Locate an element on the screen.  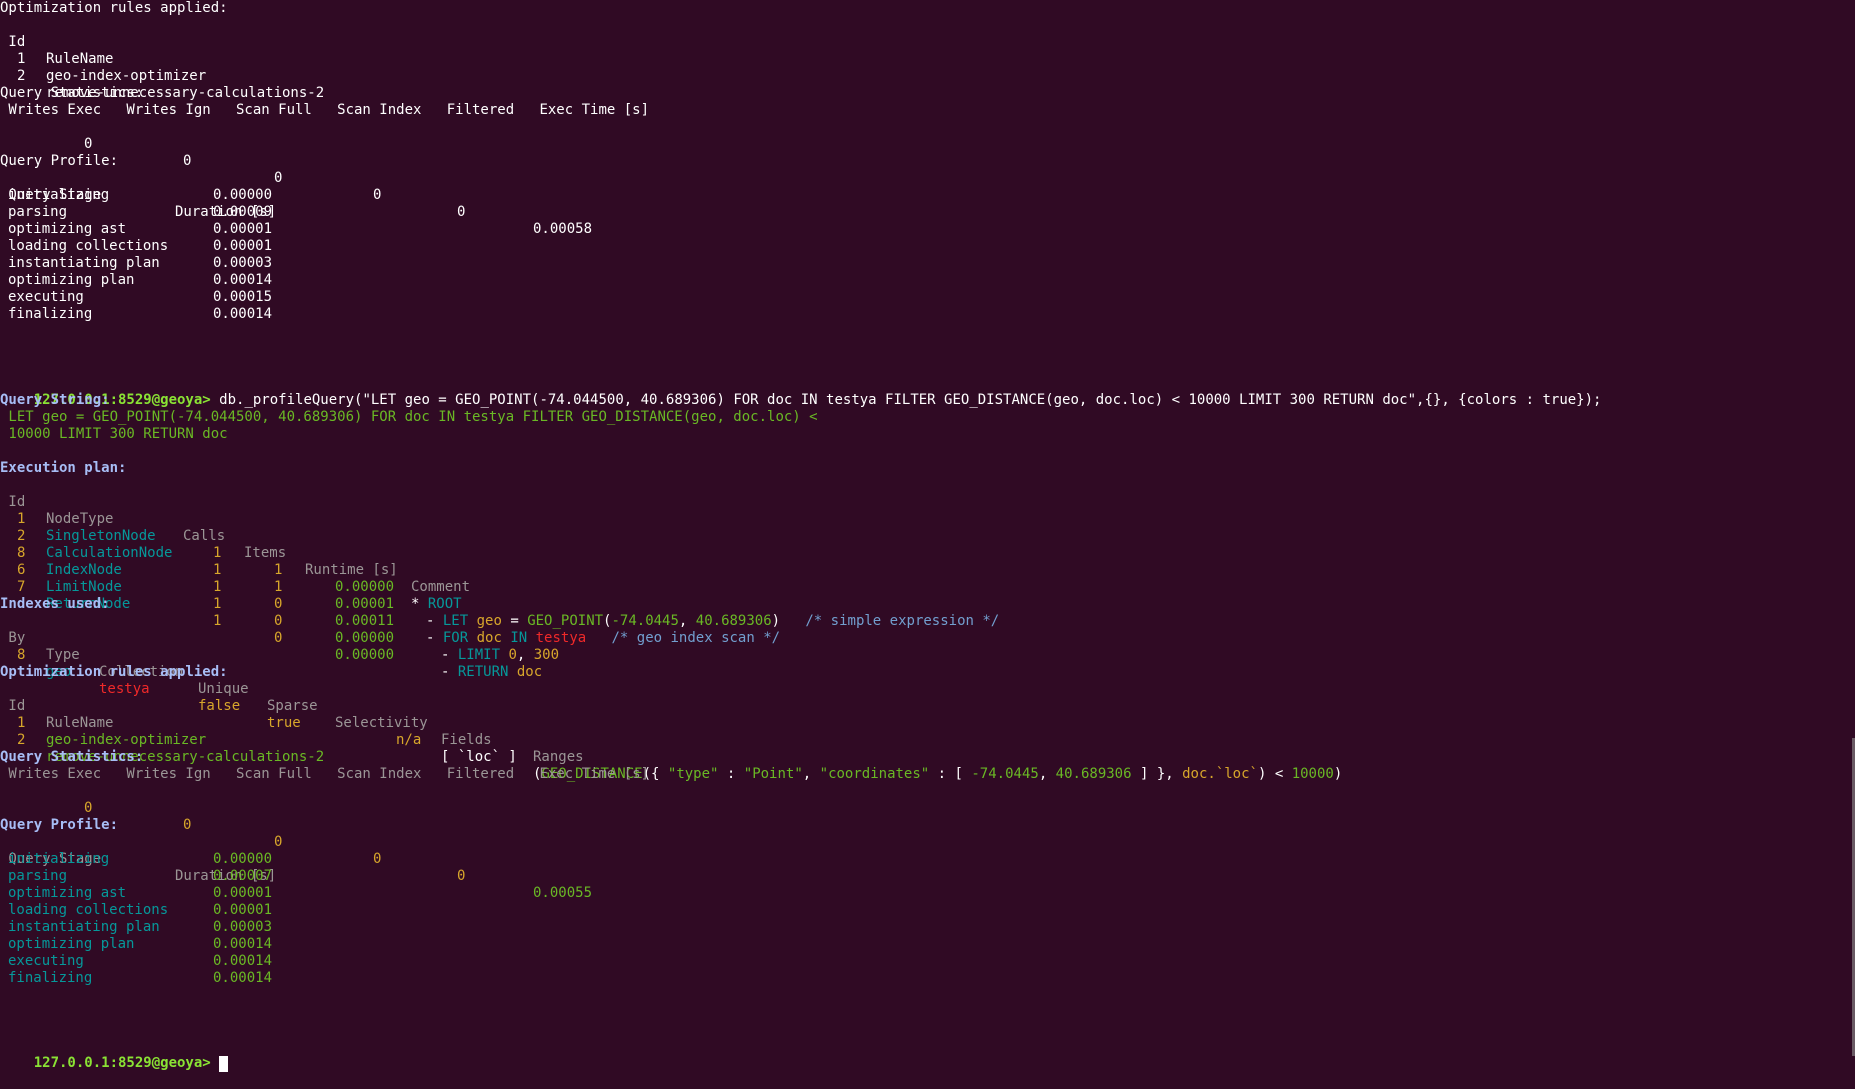
query-string-line: 10000 LIMIT 300 RETURN doc is located at coordinates (114, 434).